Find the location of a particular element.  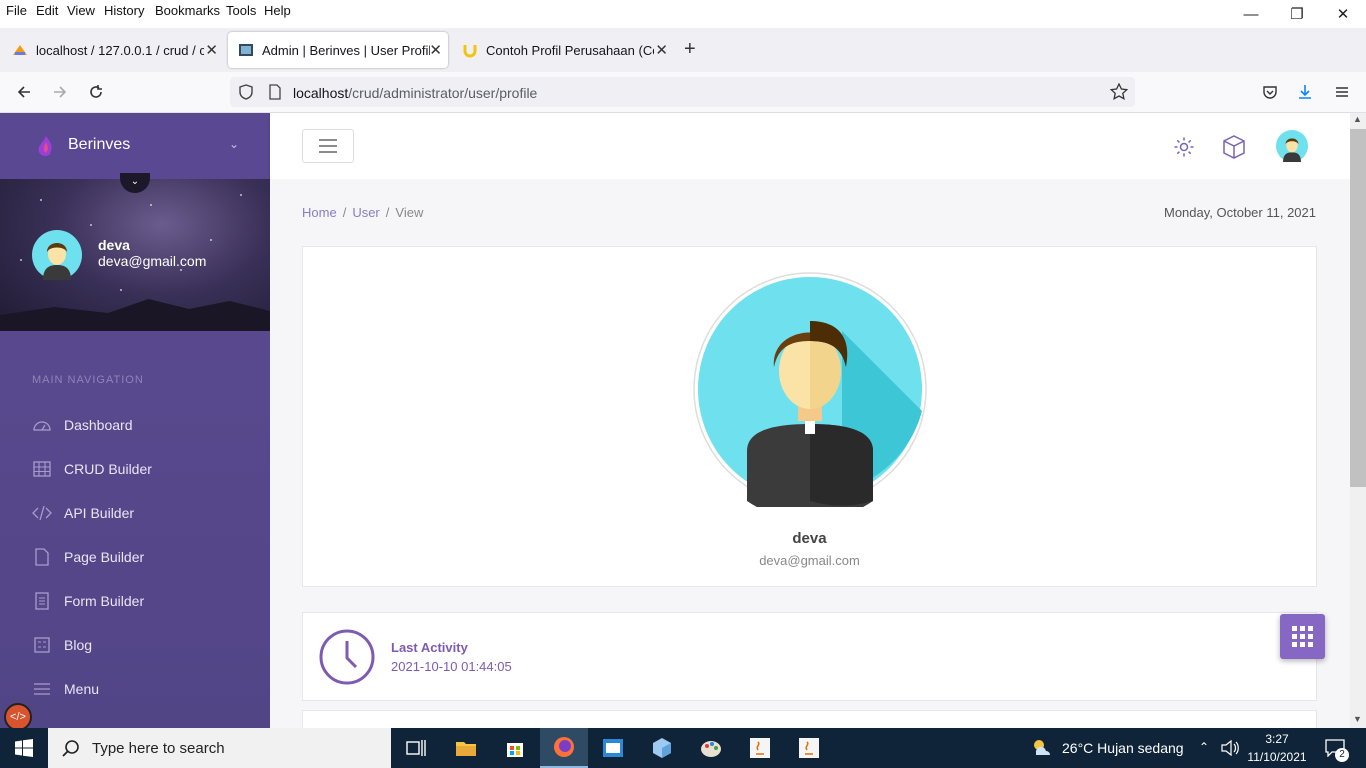

settings-gear-icon is located at coordinates (1184, 147).